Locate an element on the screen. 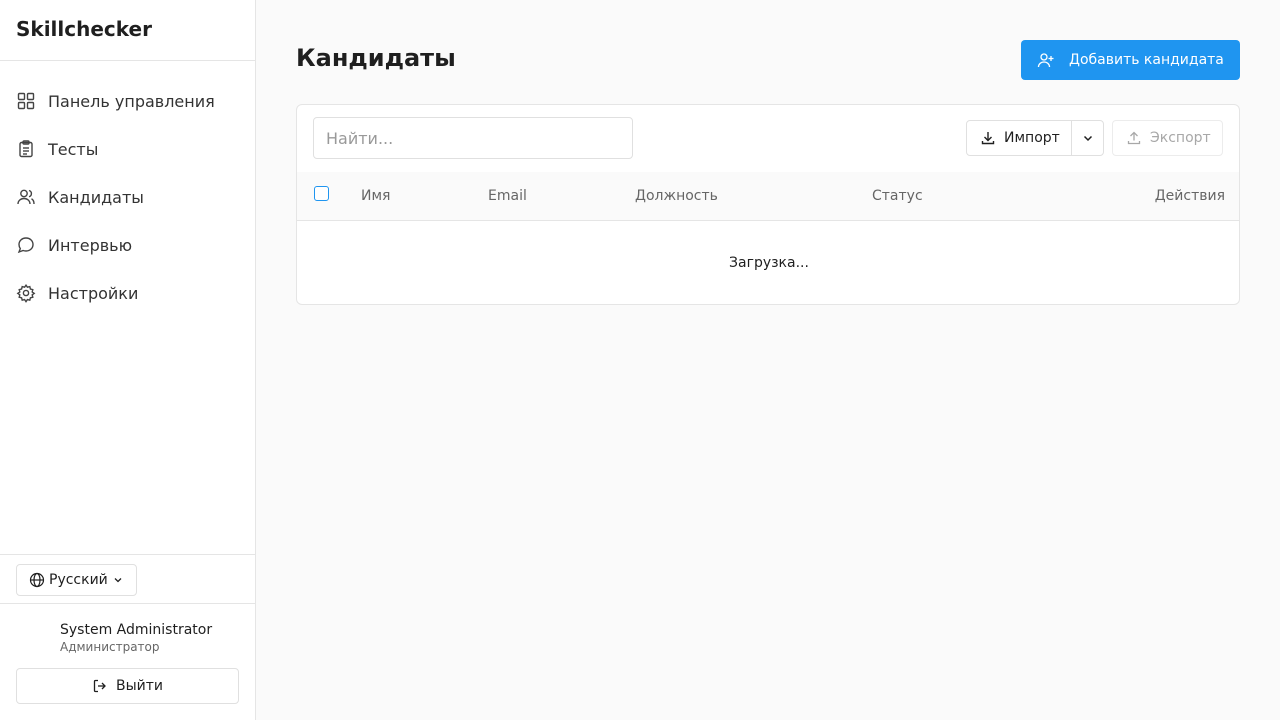 This screenshot has height=720, width=1280. gear-icon is located at coordinates (26, 293).